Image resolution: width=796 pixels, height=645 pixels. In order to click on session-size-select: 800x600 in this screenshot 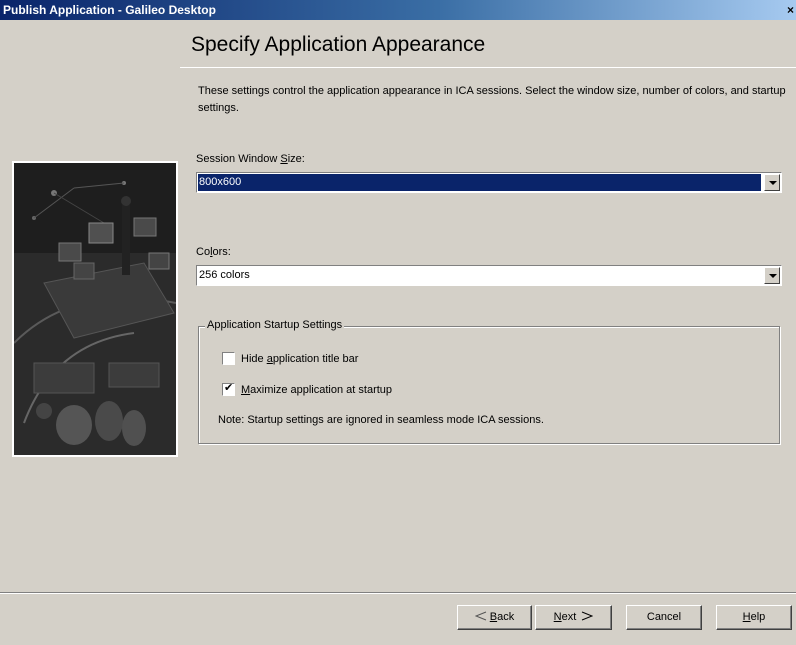, I will do `click(489, 182)`.